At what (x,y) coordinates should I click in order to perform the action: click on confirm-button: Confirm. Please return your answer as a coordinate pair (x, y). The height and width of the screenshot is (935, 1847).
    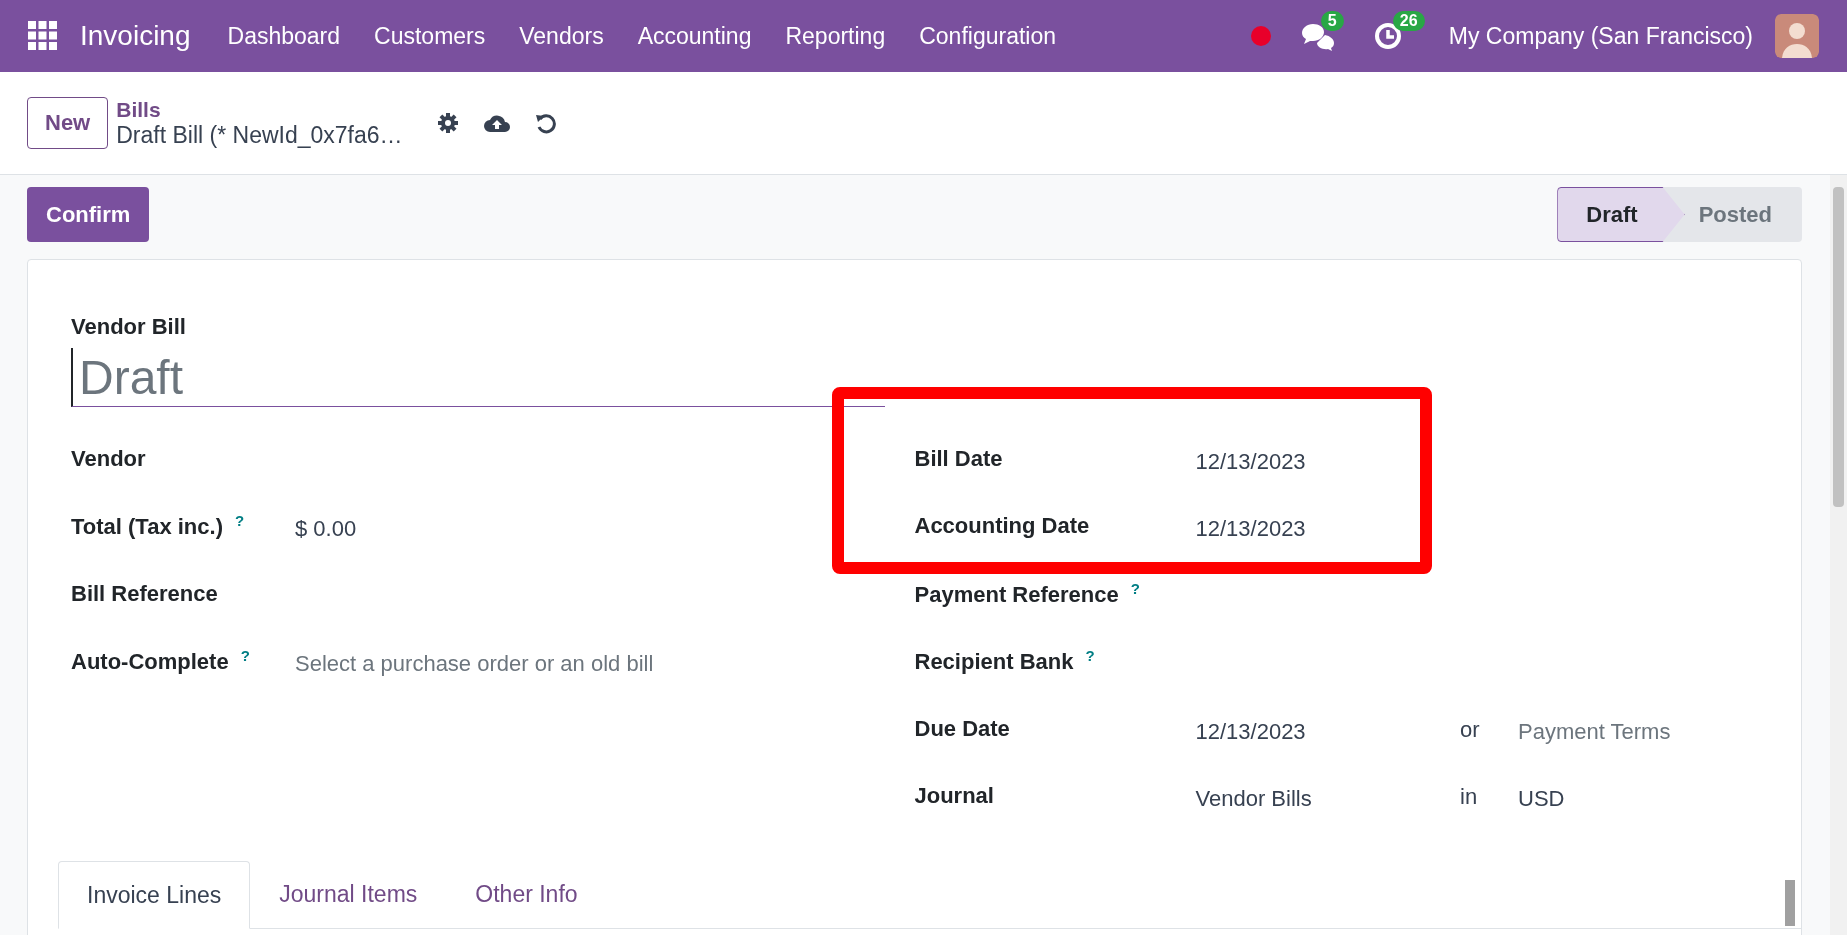
    Looking at the image, I should click on (88, 214).